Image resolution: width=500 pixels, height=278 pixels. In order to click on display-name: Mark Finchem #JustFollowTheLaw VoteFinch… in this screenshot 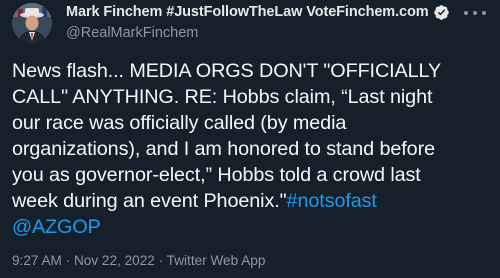, I will do `click(247, 12)`.